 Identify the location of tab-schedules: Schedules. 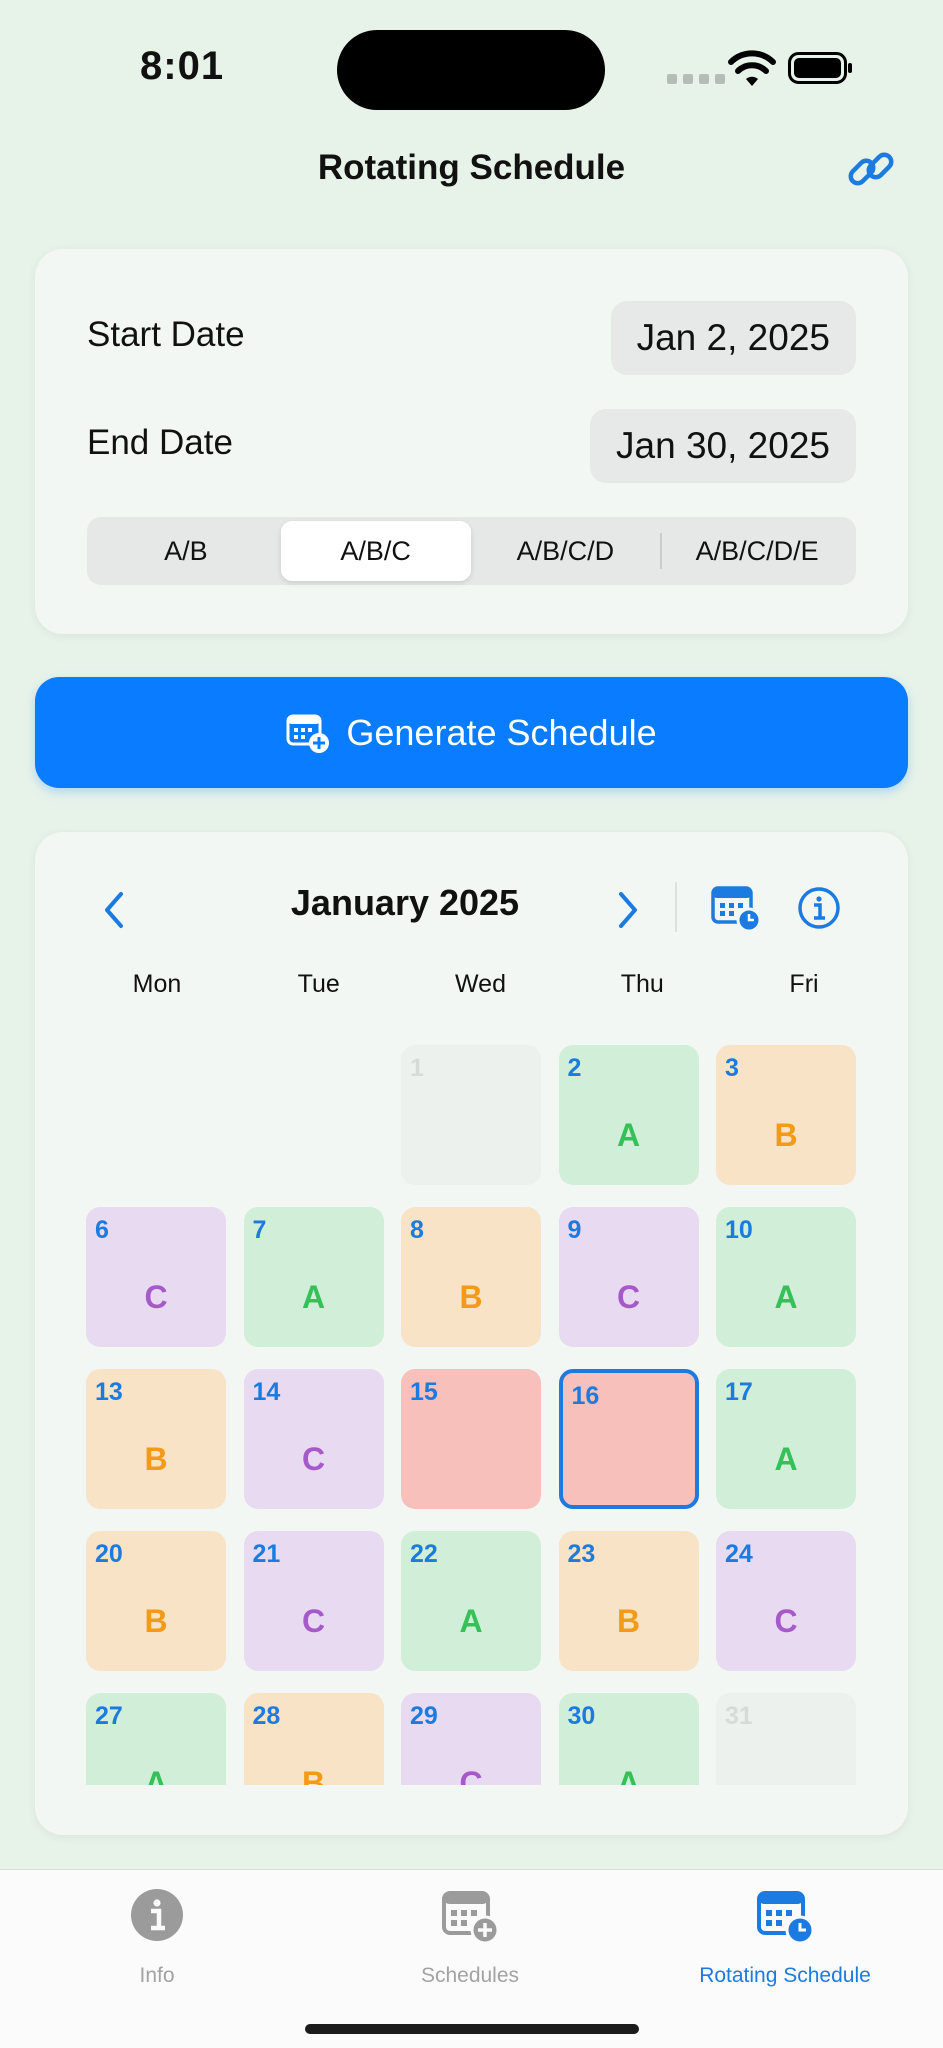
(470, 1936).